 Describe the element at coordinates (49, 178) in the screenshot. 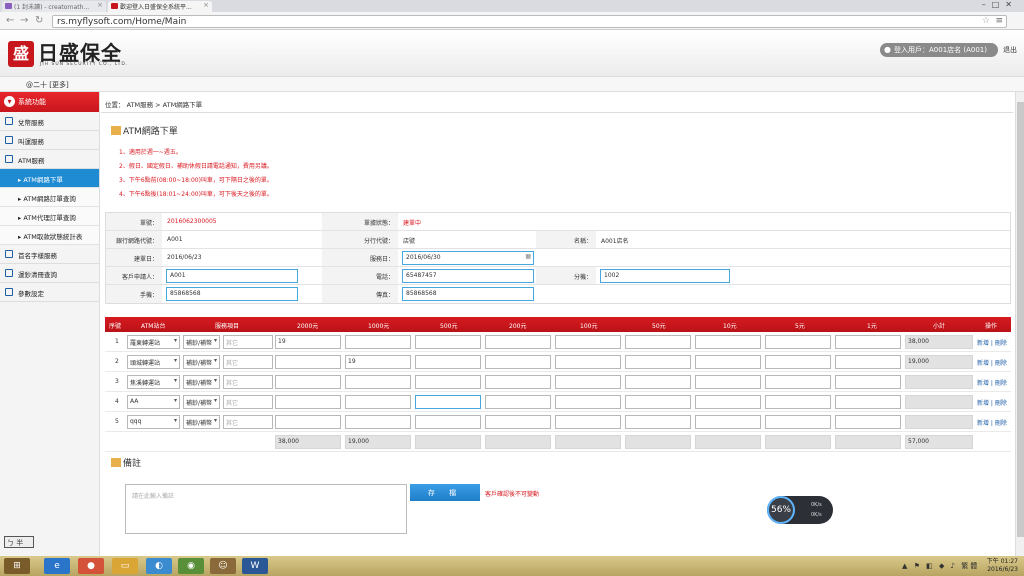

I see `sidebar-subitem-atm-order: ▸ ATM網路下單` at that location.